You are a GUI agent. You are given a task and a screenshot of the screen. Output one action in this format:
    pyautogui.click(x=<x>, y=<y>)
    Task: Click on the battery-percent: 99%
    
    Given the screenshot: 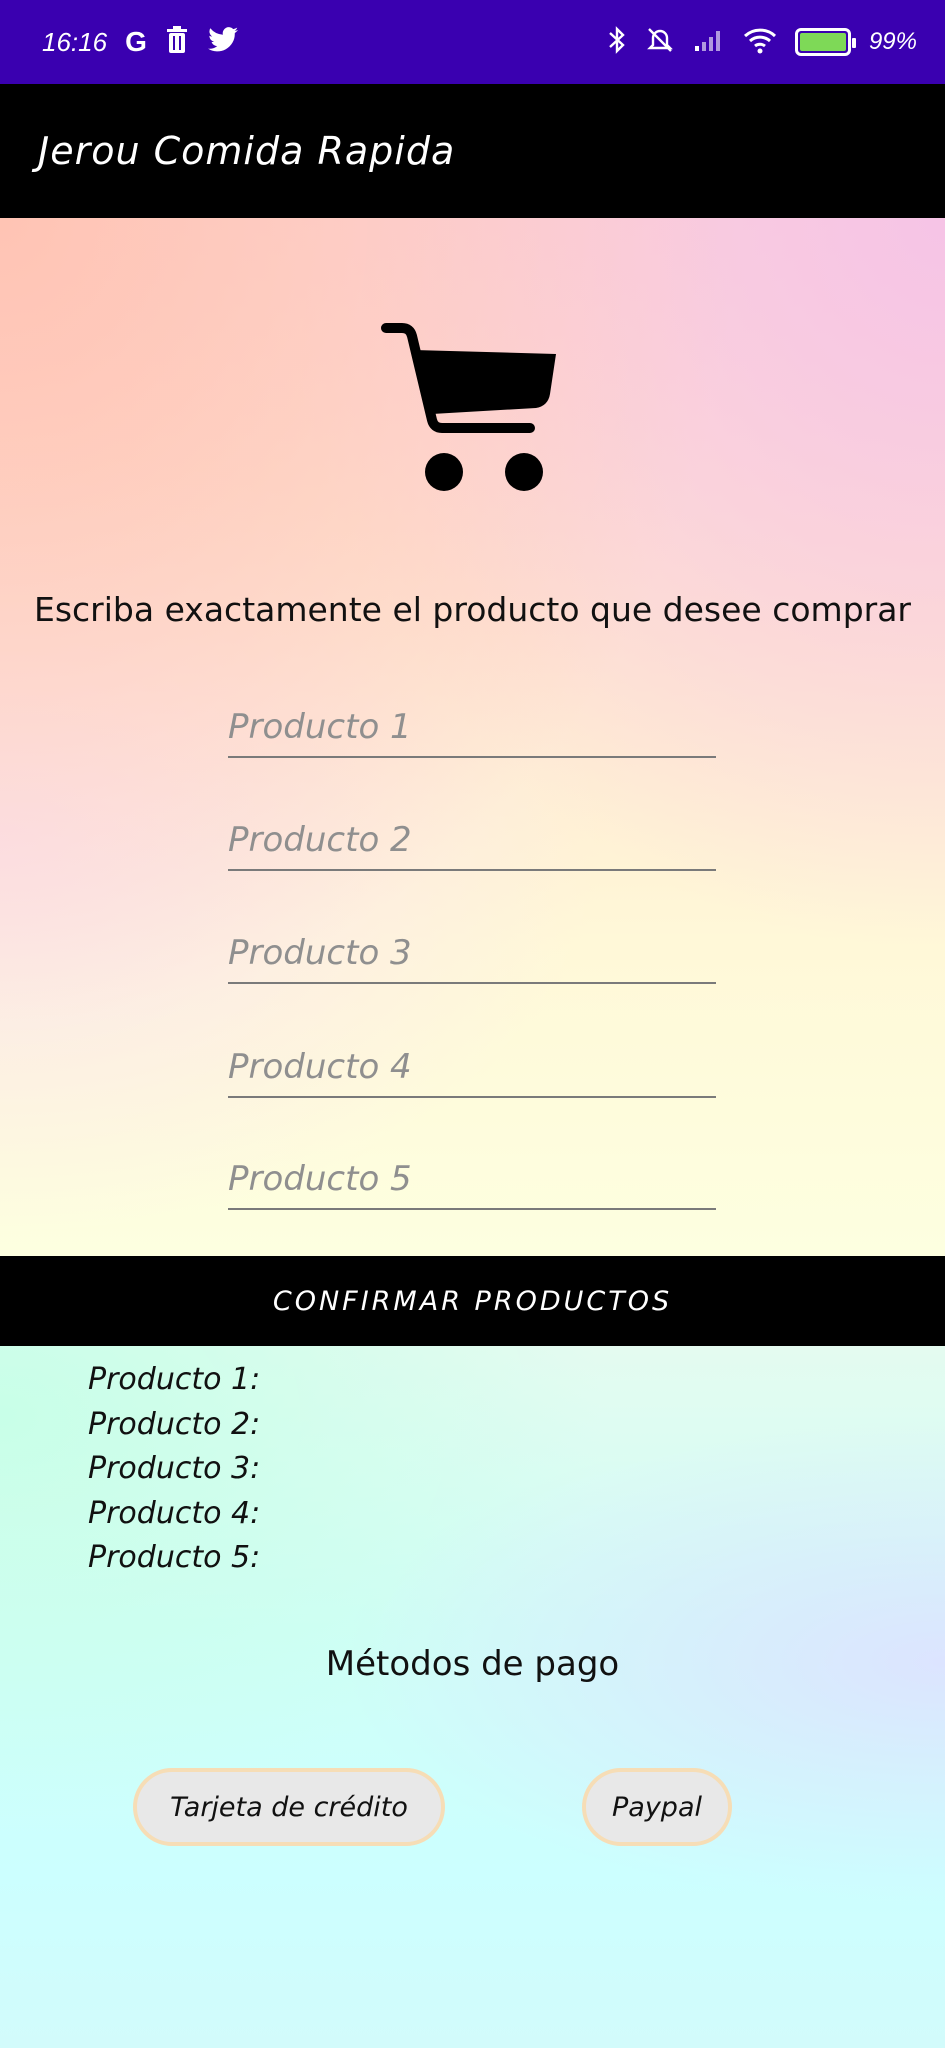 What is the action you would take?
    pyautogui.click(x=892, y=41)
    